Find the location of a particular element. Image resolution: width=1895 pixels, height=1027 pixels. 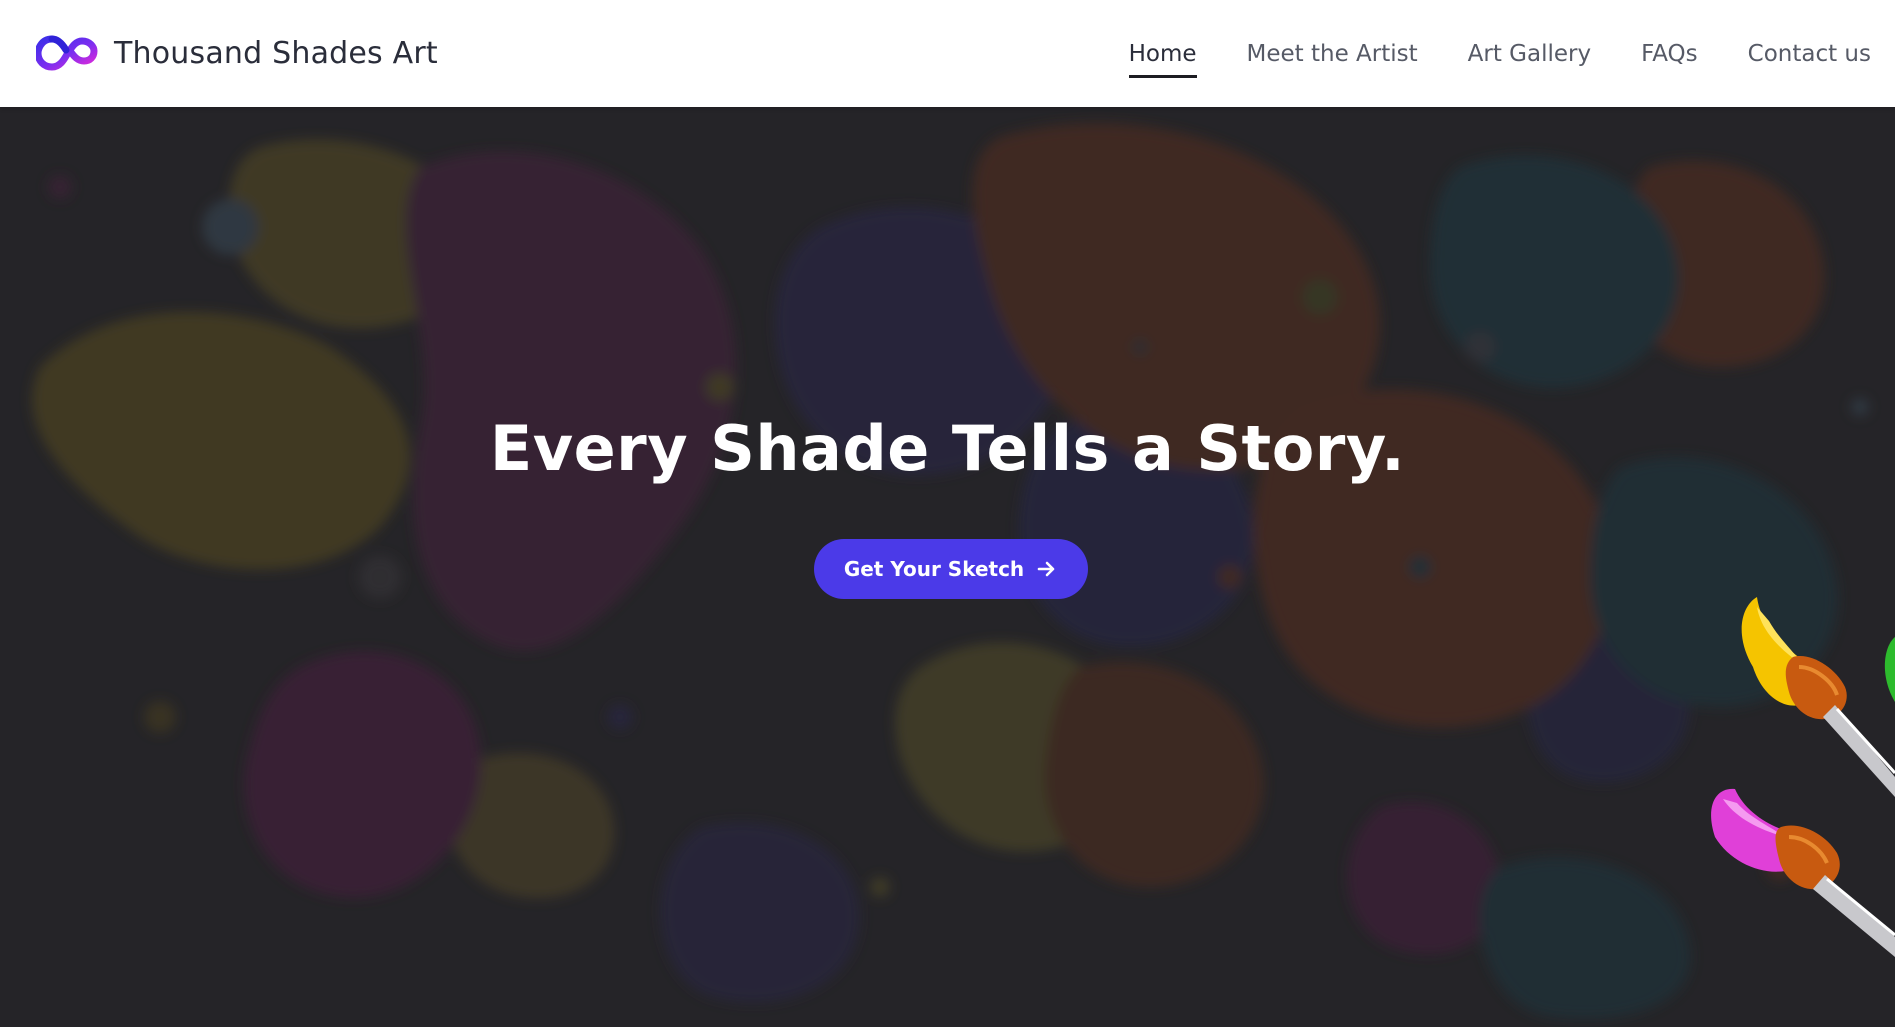

nav-faqs: FAQs is located at coordinates (1669, 54).